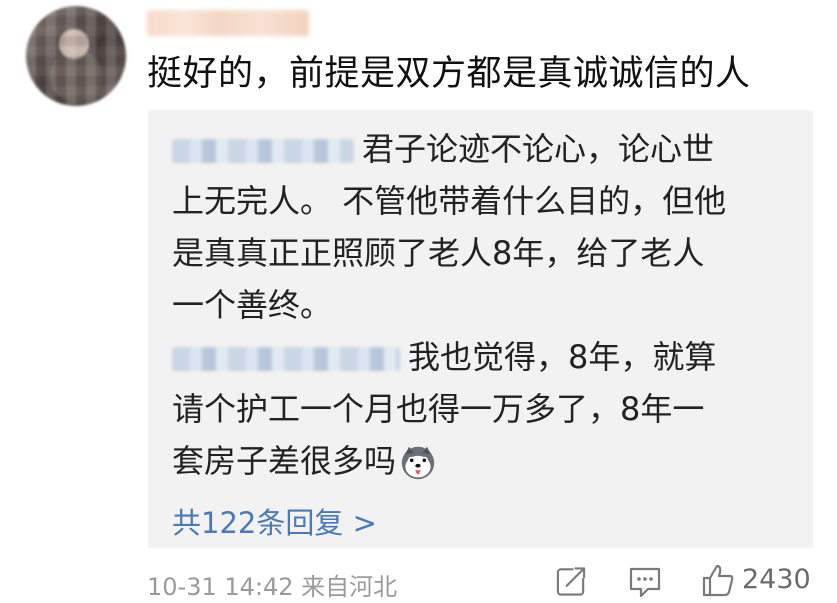 The image size is (837, 603). I want to click on username, so click(228, 23).